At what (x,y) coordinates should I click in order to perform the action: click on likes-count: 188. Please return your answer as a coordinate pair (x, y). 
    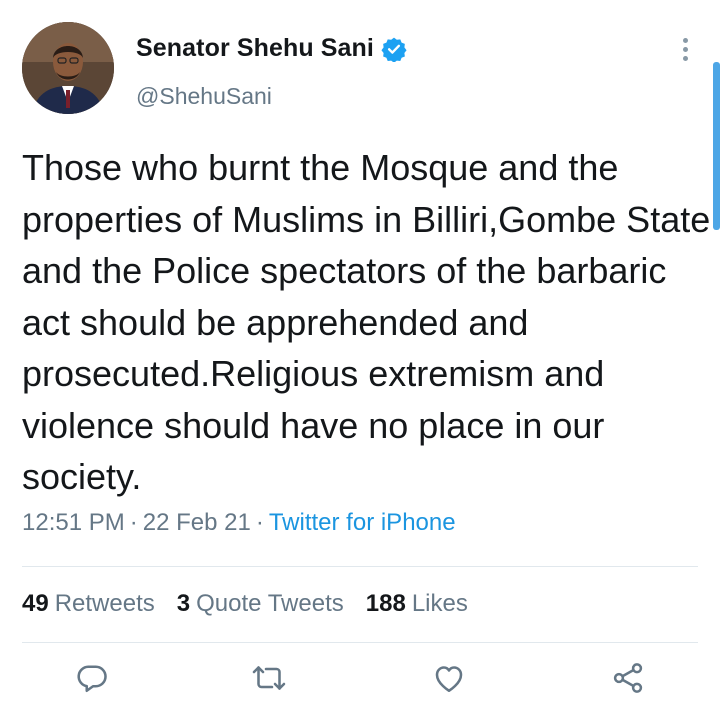
    Looking at the image, I should click on (385, 603).